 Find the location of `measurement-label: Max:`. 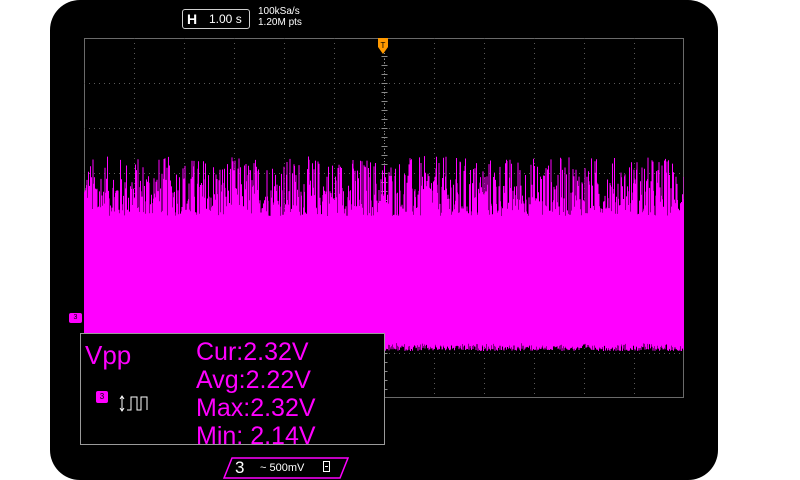

measurement-label: Max: is located at coordinates (223, 408).